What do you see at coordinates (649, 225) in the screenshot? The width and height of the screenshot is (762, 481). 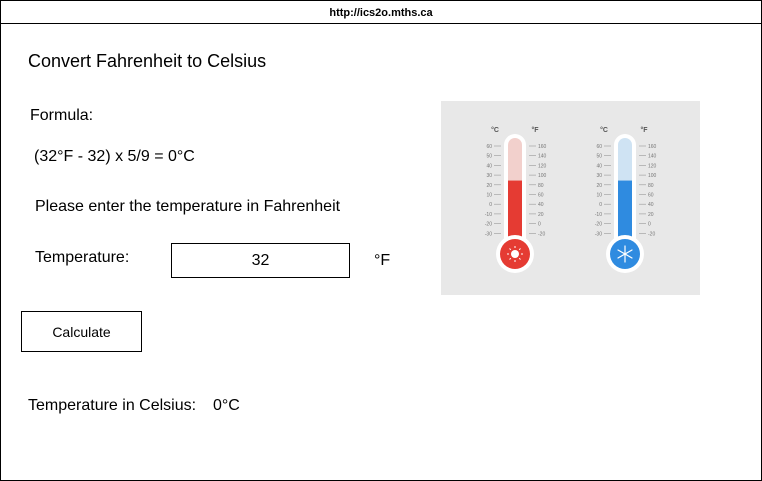 I see `cold-fahrenheit-tick-label: 0` at bounding box center [649, 225].